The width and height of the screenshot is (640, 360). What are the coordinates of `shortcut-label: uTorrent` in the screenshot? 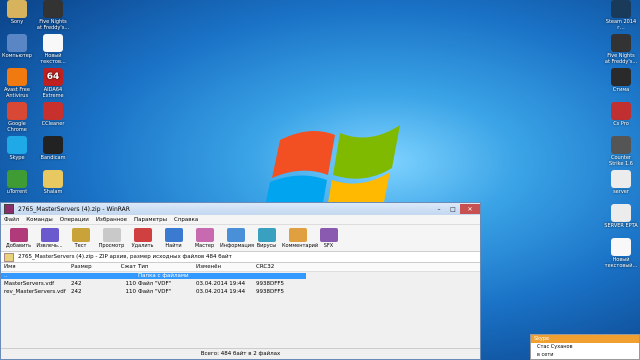 It's located at (17, 192).